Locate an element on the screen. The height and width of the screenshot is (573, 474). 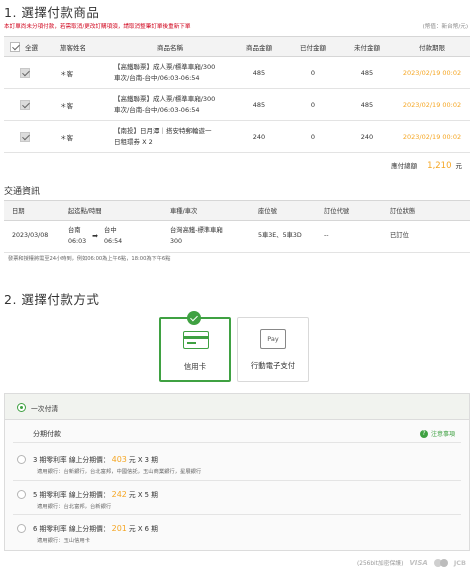
date-header: 日期 is located at coordinates (32, 210).